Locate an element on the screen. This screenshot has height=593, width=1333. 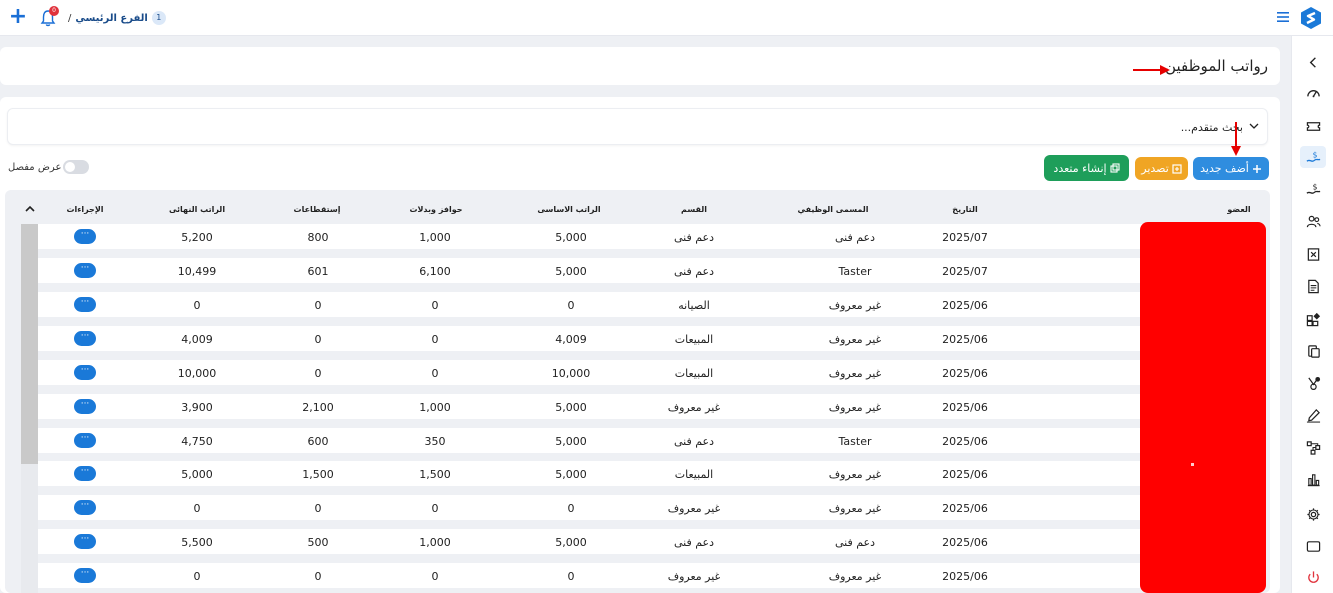
cell-department: غير معروف is located at coordinates (694, 407).